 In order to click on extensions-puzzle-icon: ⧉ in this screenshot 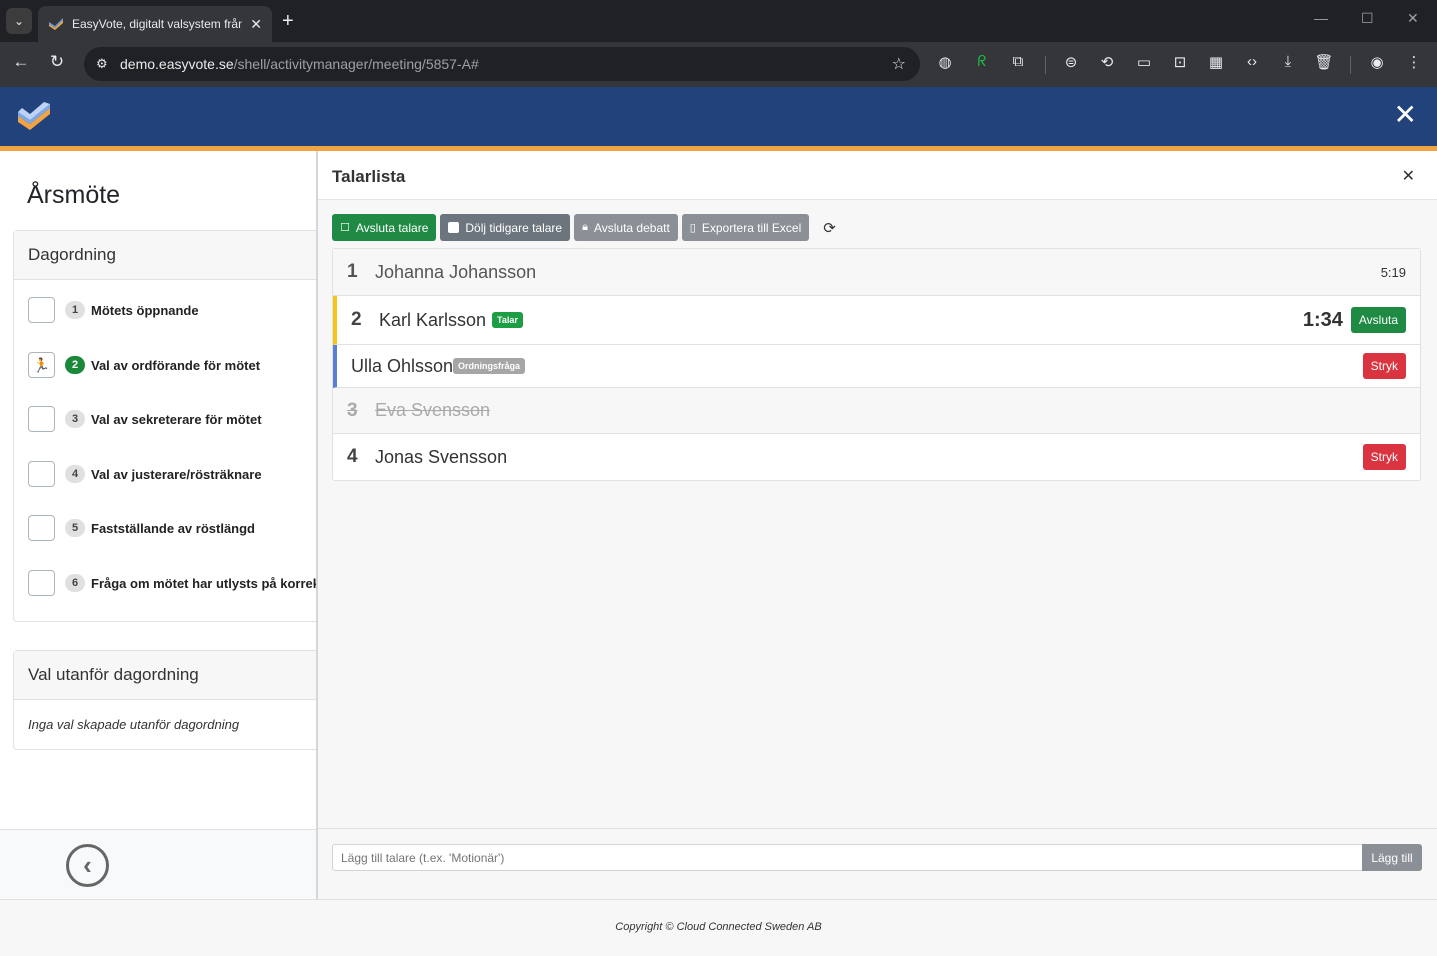, I will do `click(1018, 61)`.